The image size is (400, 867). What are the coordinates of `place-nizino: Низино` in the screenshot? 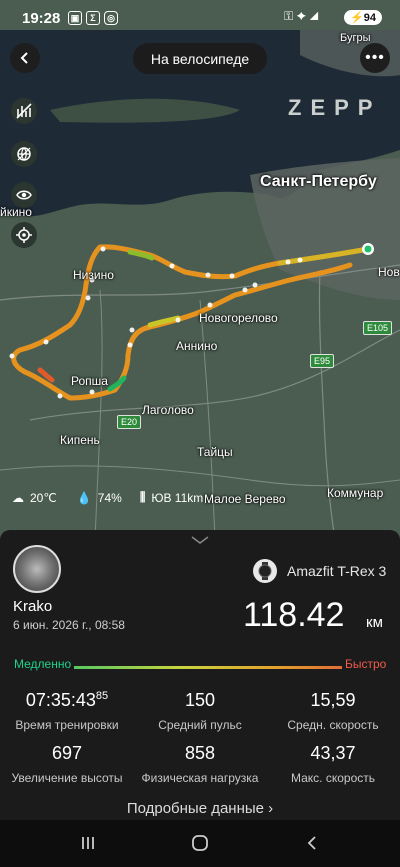 It's located at (93, 275).